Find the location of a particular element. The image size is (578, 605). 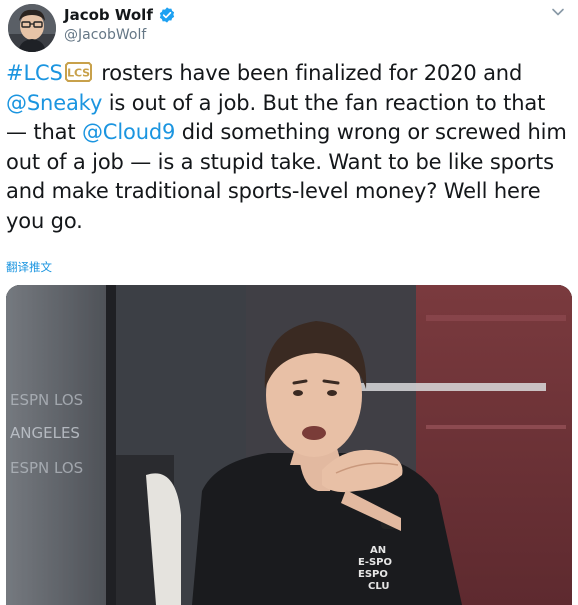

lcs-logo-icon: LCS is located at coordinates (78, 71).